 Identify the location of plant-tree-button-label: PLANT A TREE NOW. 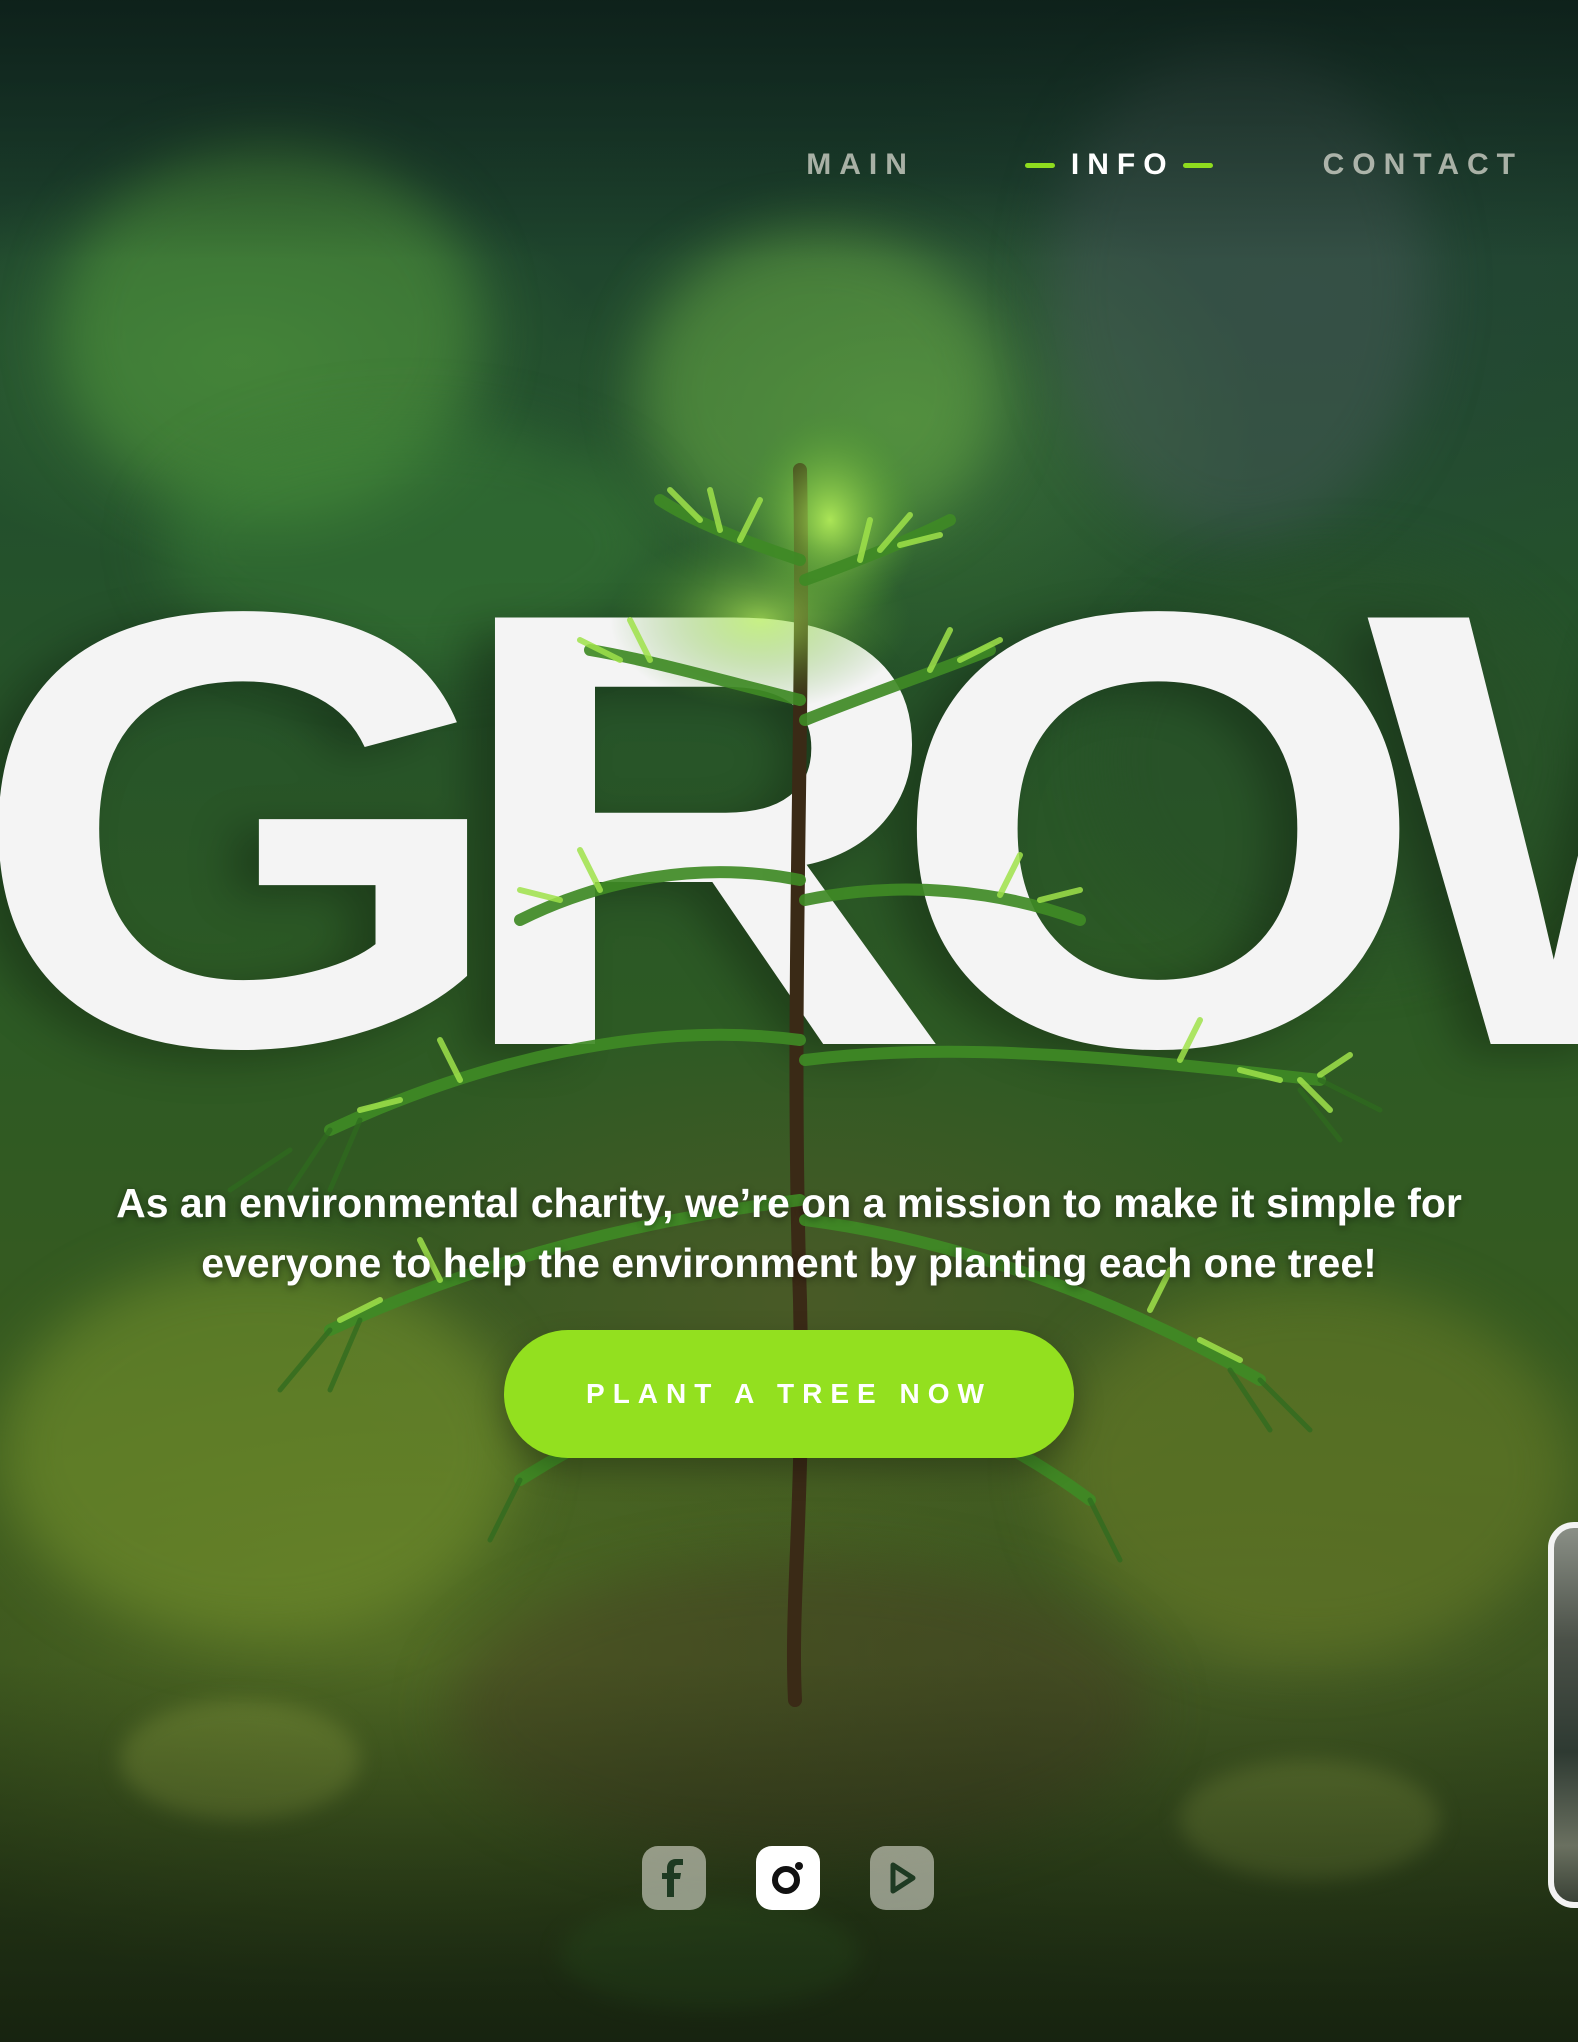
(789, 1393).